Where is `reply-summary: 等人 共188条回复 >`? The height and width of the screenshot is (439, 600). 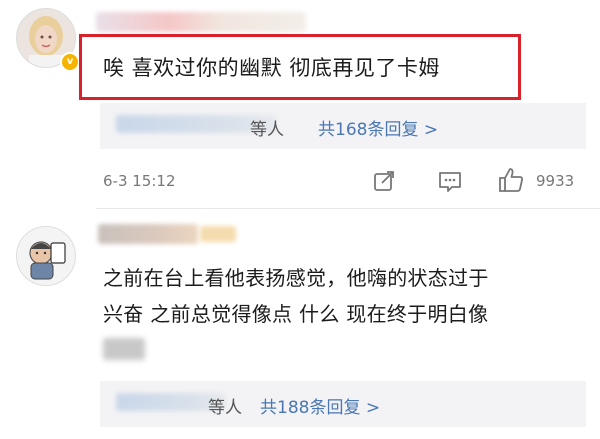 reply-summary: 等人 共188条回复 > is located at coordinates (343, 404).